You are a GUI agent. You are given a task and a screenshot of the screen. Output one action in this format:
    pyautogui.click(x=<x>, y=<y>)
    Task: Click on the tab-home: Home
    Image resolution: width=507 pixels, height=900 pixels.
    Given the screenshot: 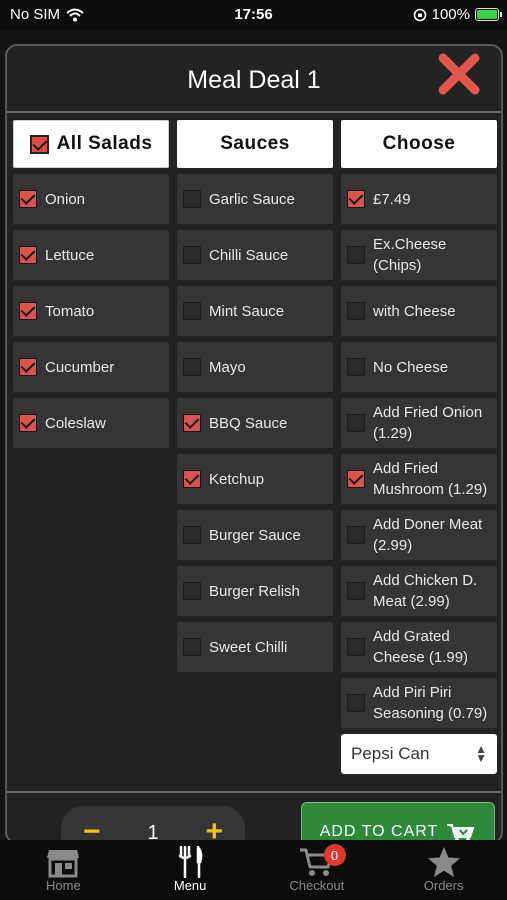 What is the action you would take?
    pyautogui.click(x=63, y=870)
    